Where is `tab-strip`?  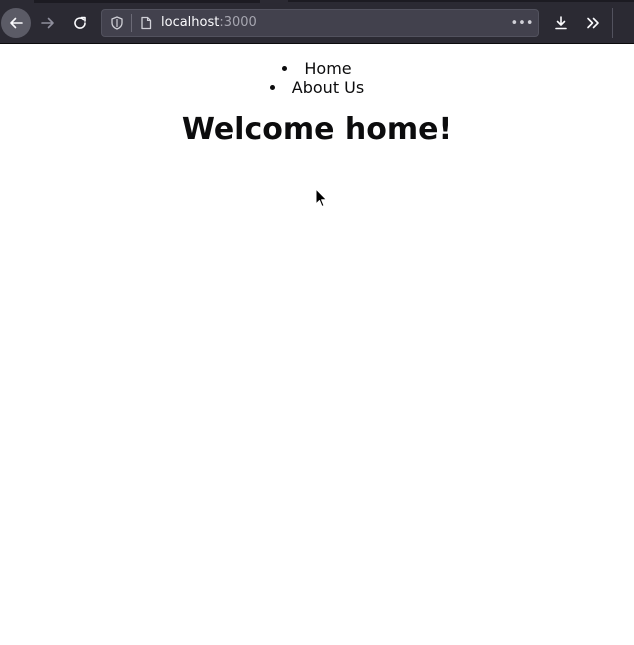 tab-strip is located at coordinates (461, 1).